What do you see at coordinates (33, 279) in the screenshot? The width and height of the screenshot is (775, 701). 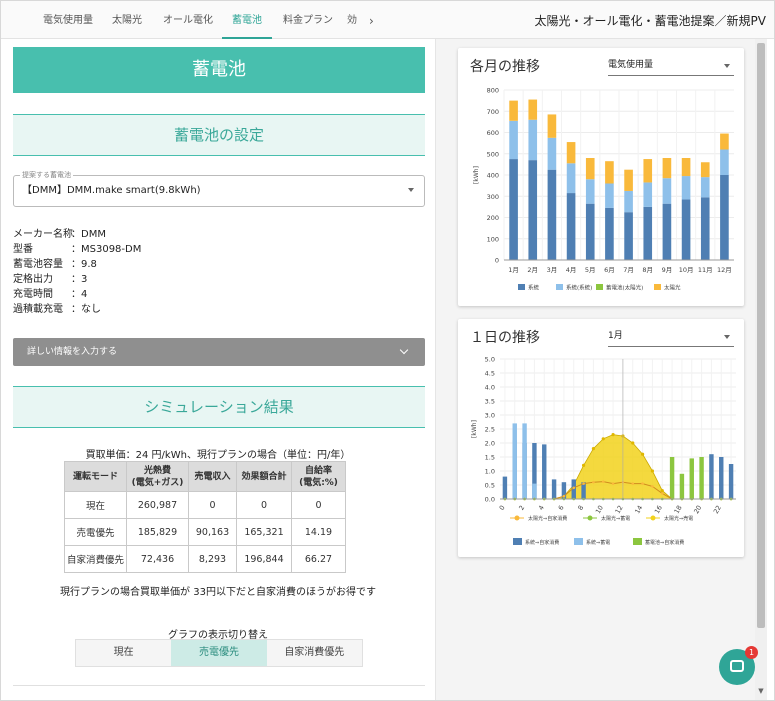 I see `spec-key: 定格出力` at bounding box center [33, 279].